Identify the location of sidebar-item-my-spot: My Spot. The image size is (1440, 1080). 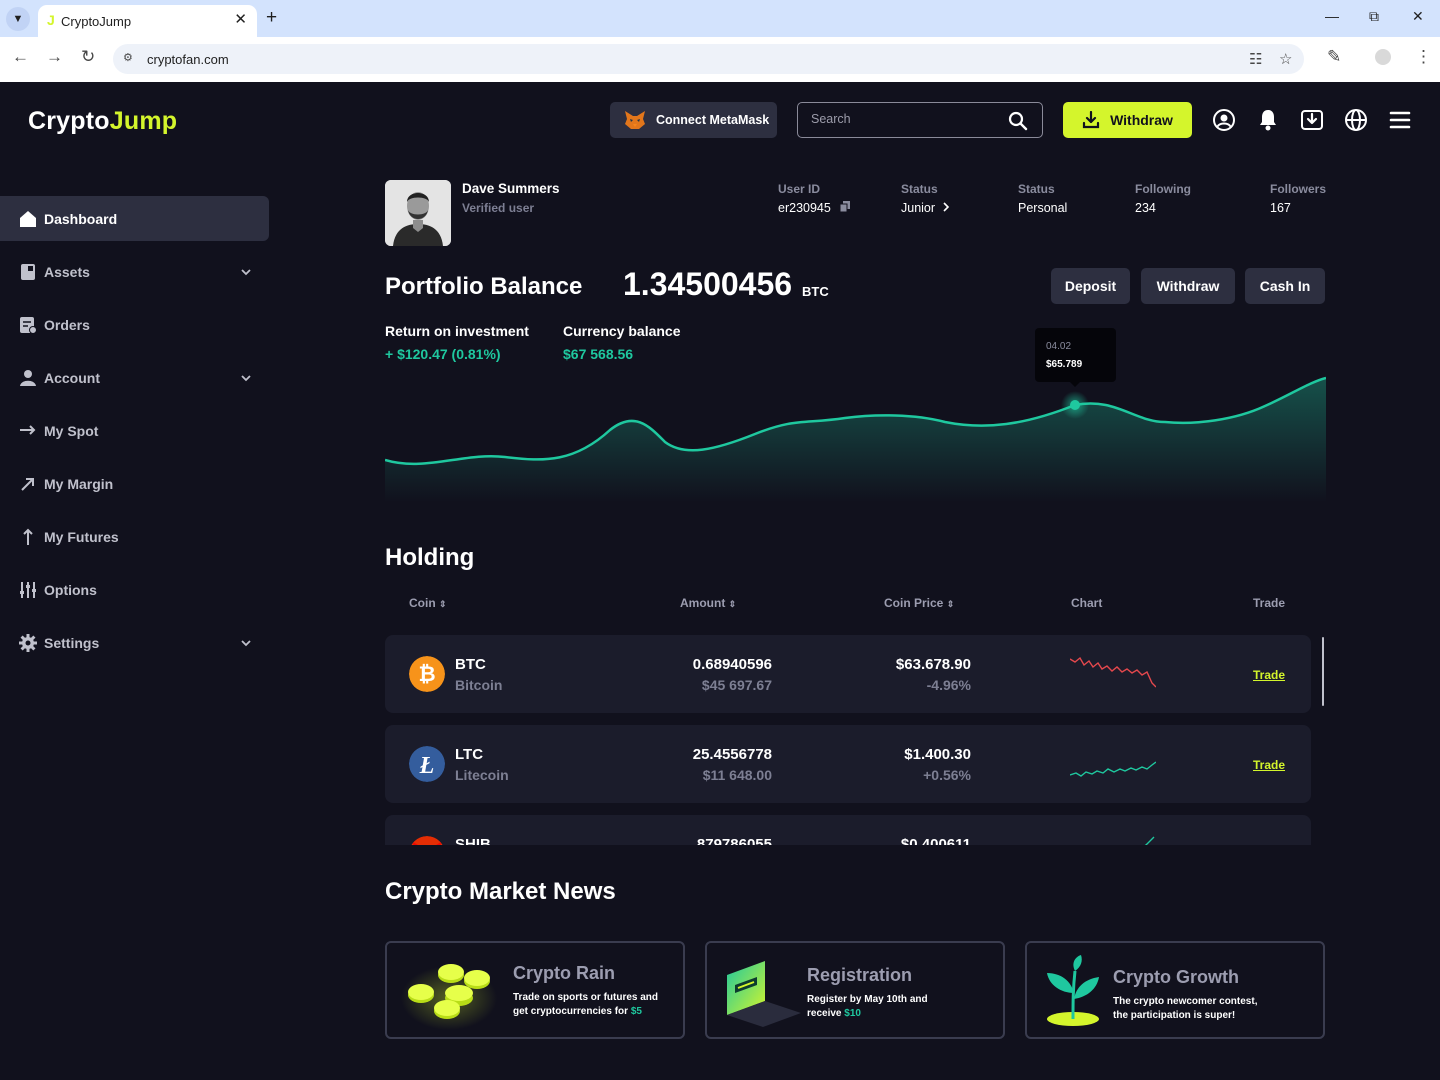
(134, 430).